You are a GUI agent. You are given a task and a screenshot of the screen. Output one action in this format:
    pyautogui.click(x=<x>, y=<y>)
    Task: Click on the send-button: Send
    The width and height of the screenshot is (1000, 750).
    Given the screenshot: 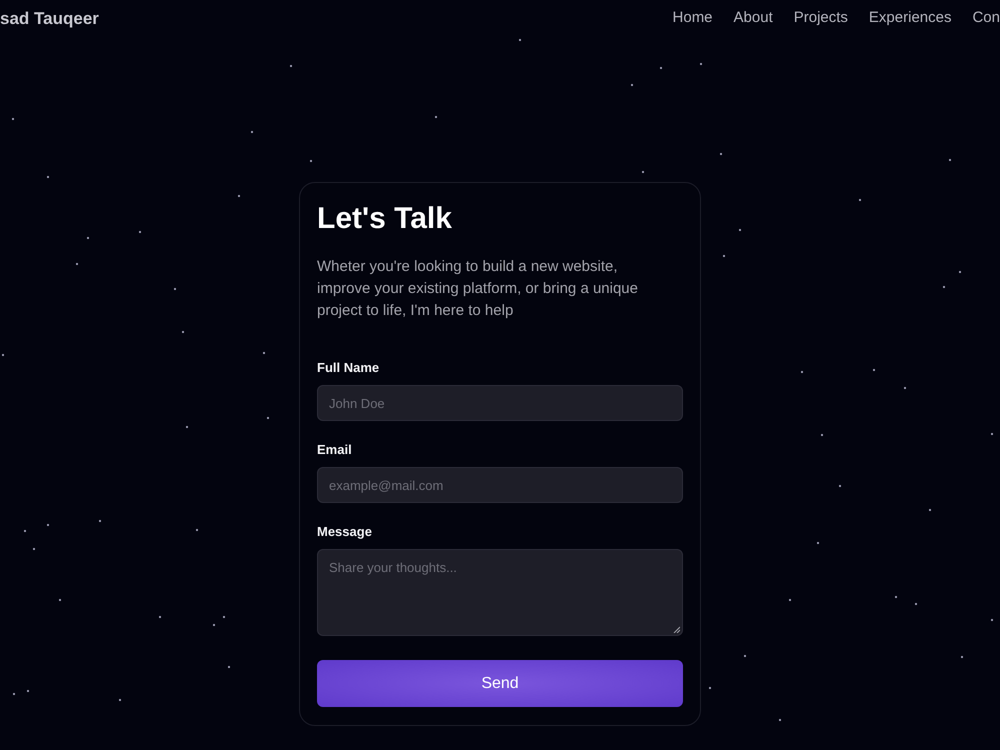 What is the action you would take?
    pyautogui.click(x=500, y=683)
    